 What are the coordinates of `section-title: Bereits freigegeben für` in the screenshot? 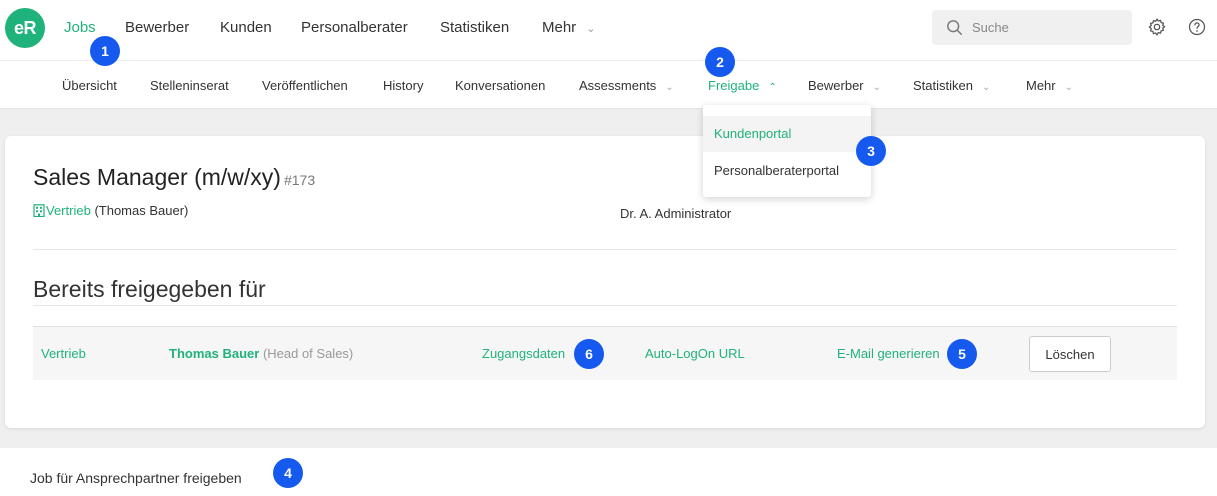 It's located at (149, 289).